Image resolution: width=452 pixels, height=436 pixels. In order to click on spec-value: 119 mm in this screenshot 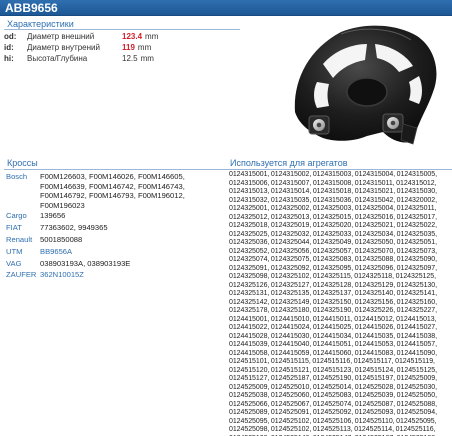, I will do `click(137, 47)`.